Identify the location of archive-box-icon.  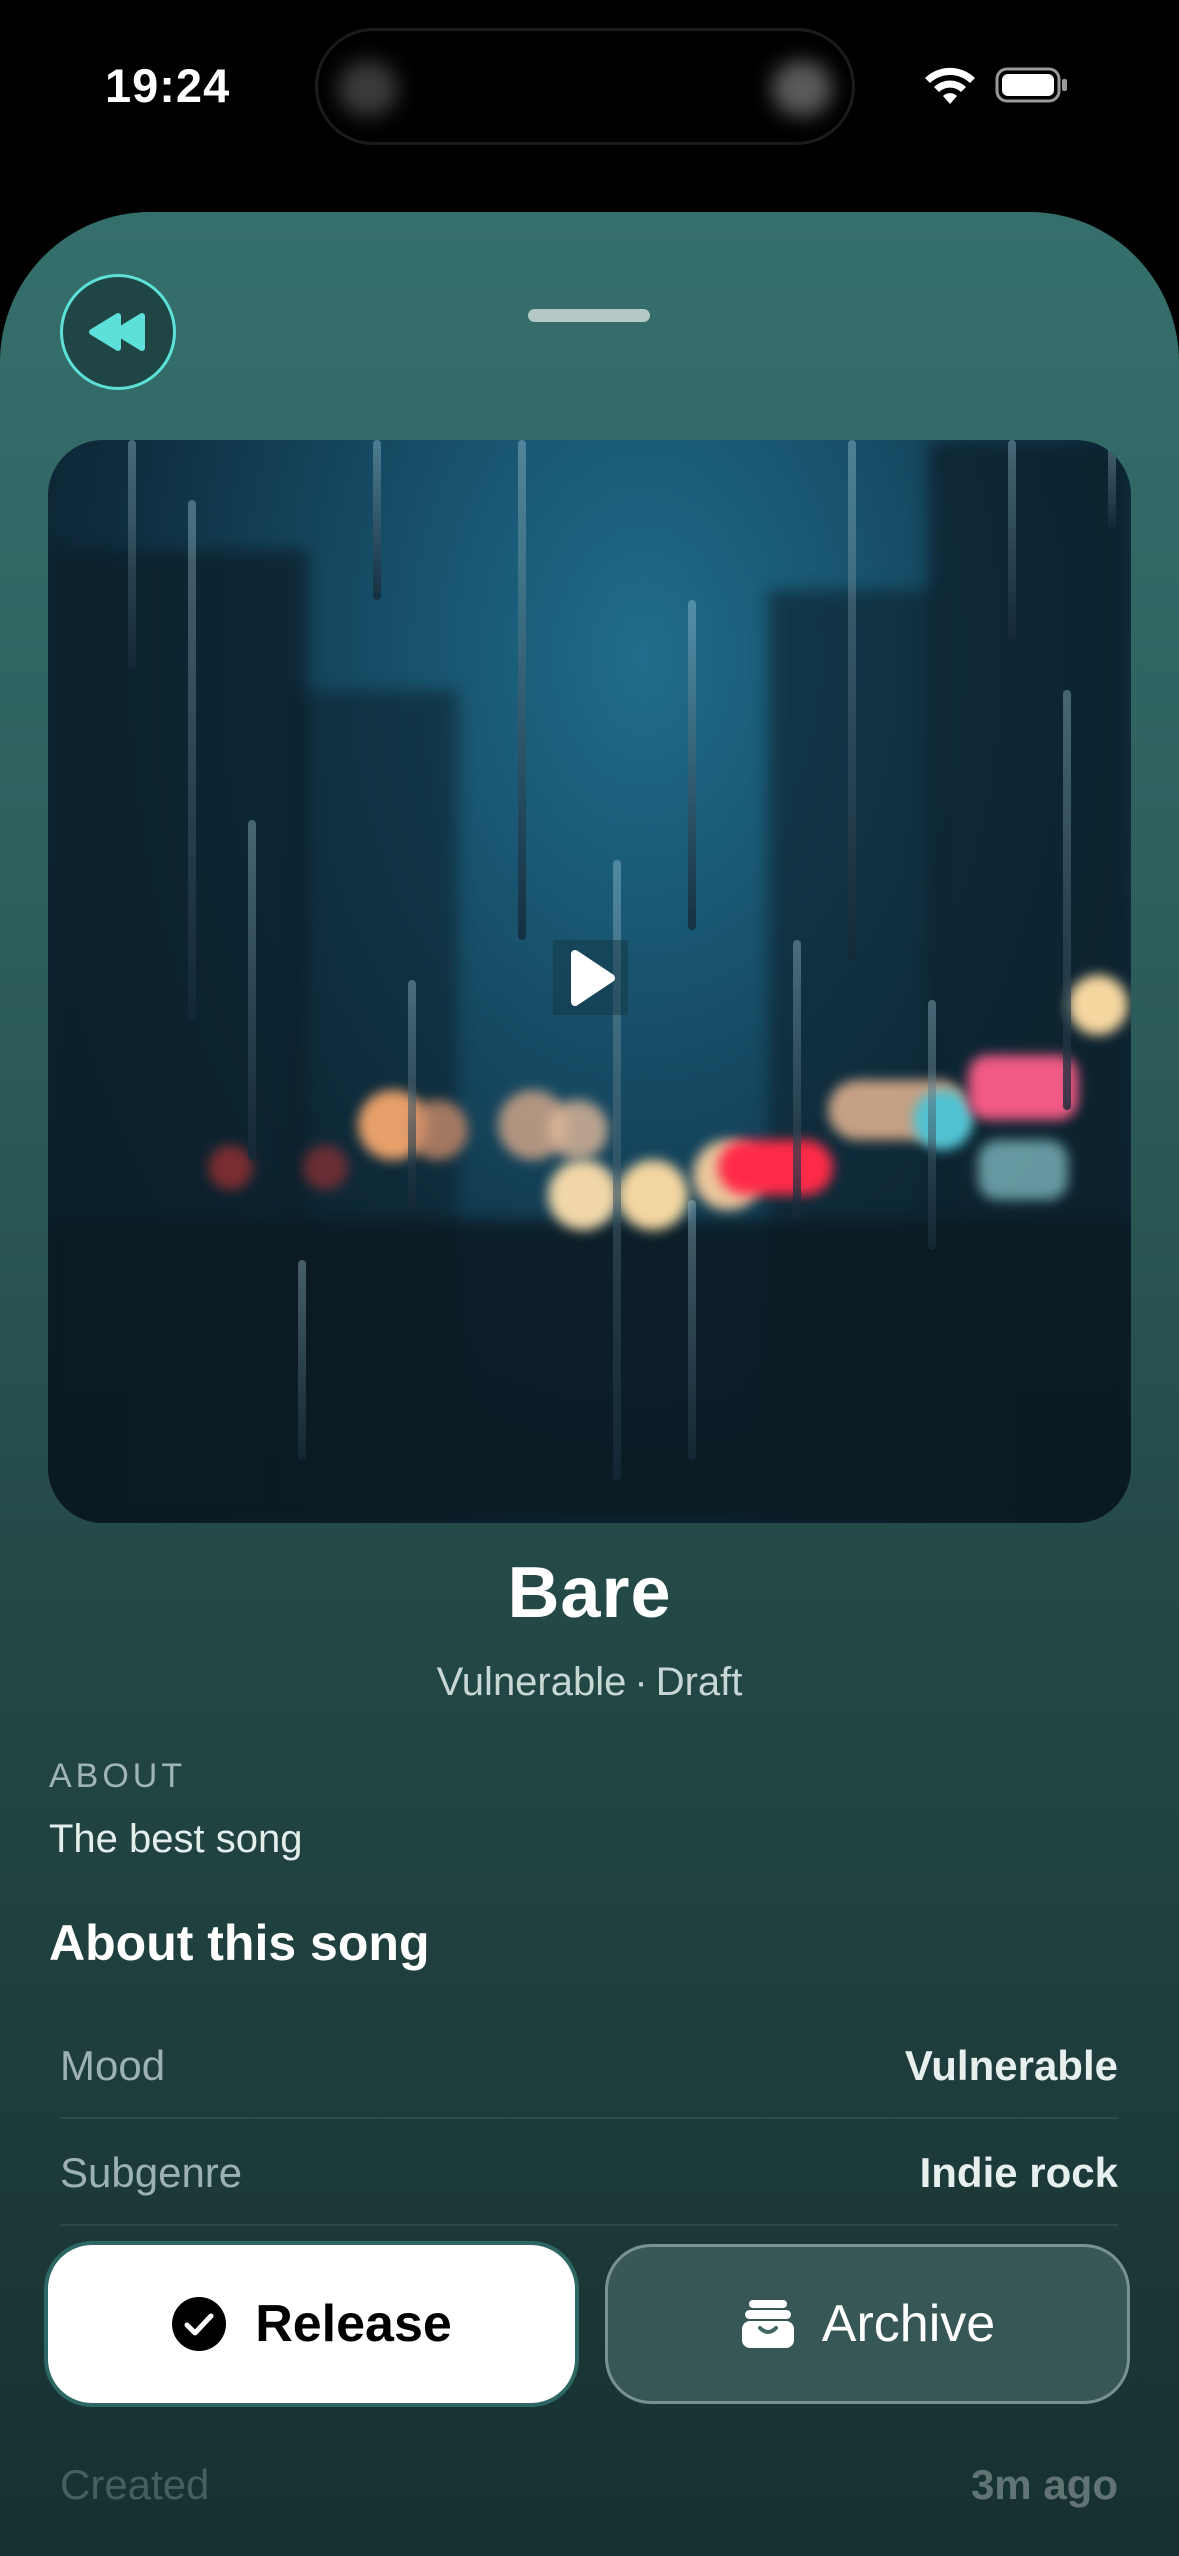
(767, 2324).